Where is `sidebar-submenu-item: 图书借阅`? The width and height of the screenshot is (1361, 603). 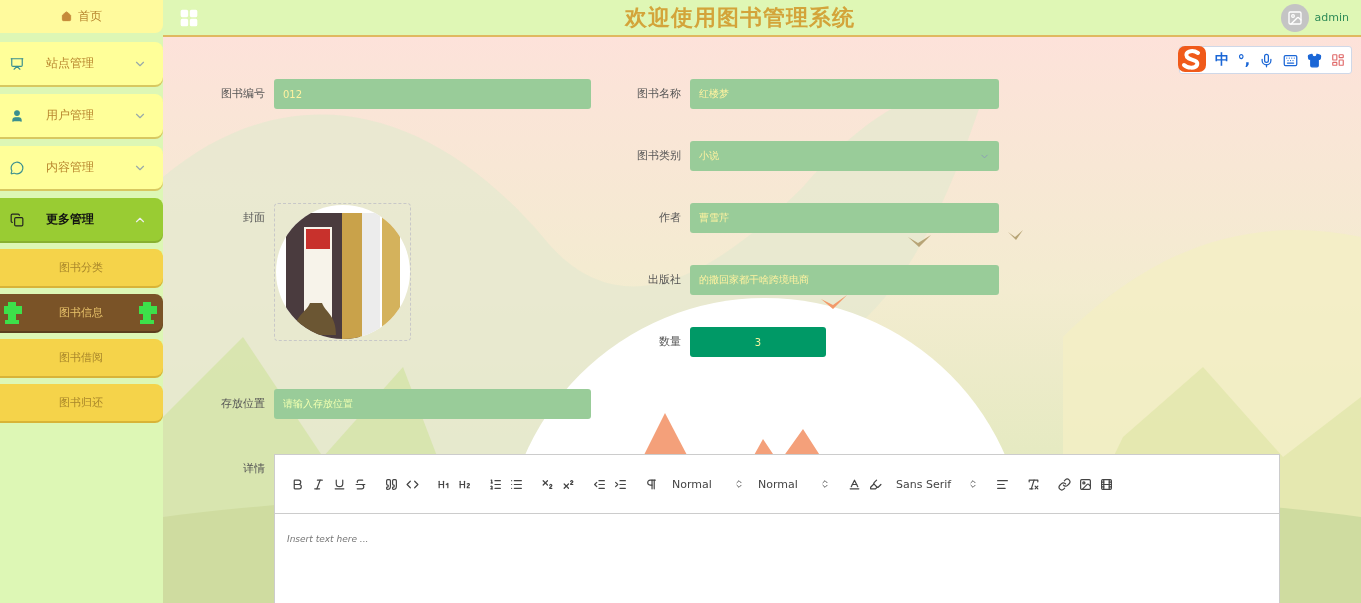
sidebar-submenu-item: 图书借阅 is located at coordinates (81, 357).